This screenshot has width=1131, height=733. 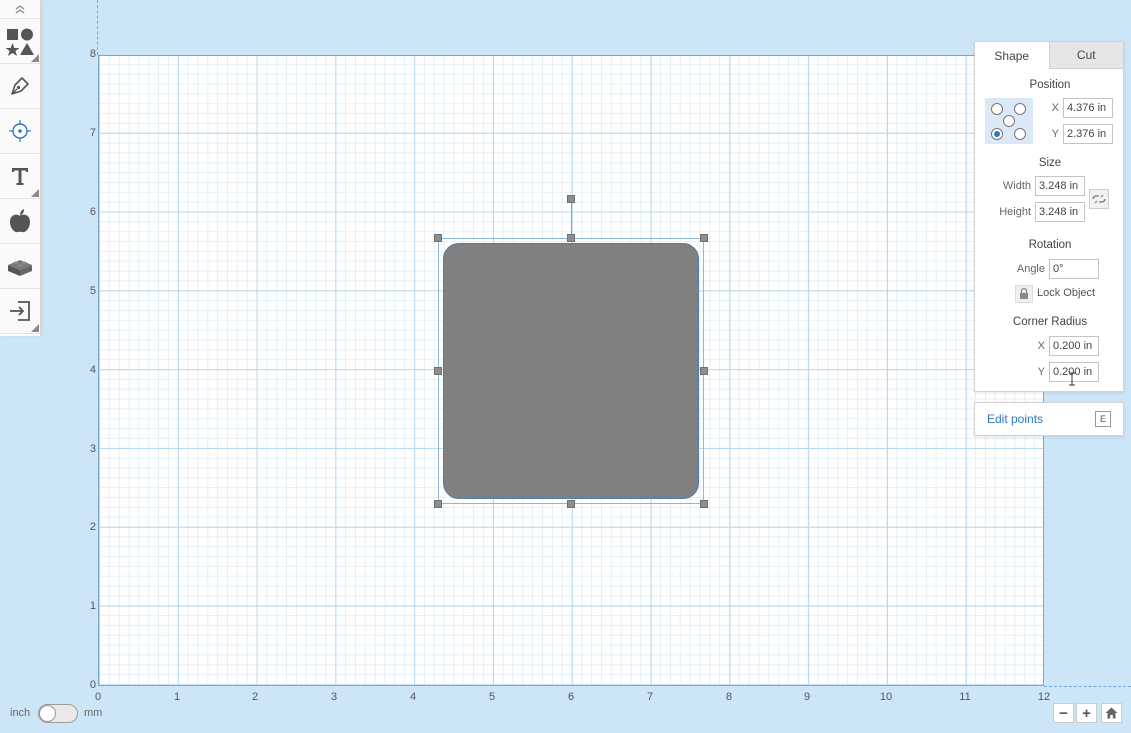 What do you see at coordinates (1050, 322) in the screenshot?
I see `corner-radius-title: Corner Radius` at bounding box center [1050, 322].